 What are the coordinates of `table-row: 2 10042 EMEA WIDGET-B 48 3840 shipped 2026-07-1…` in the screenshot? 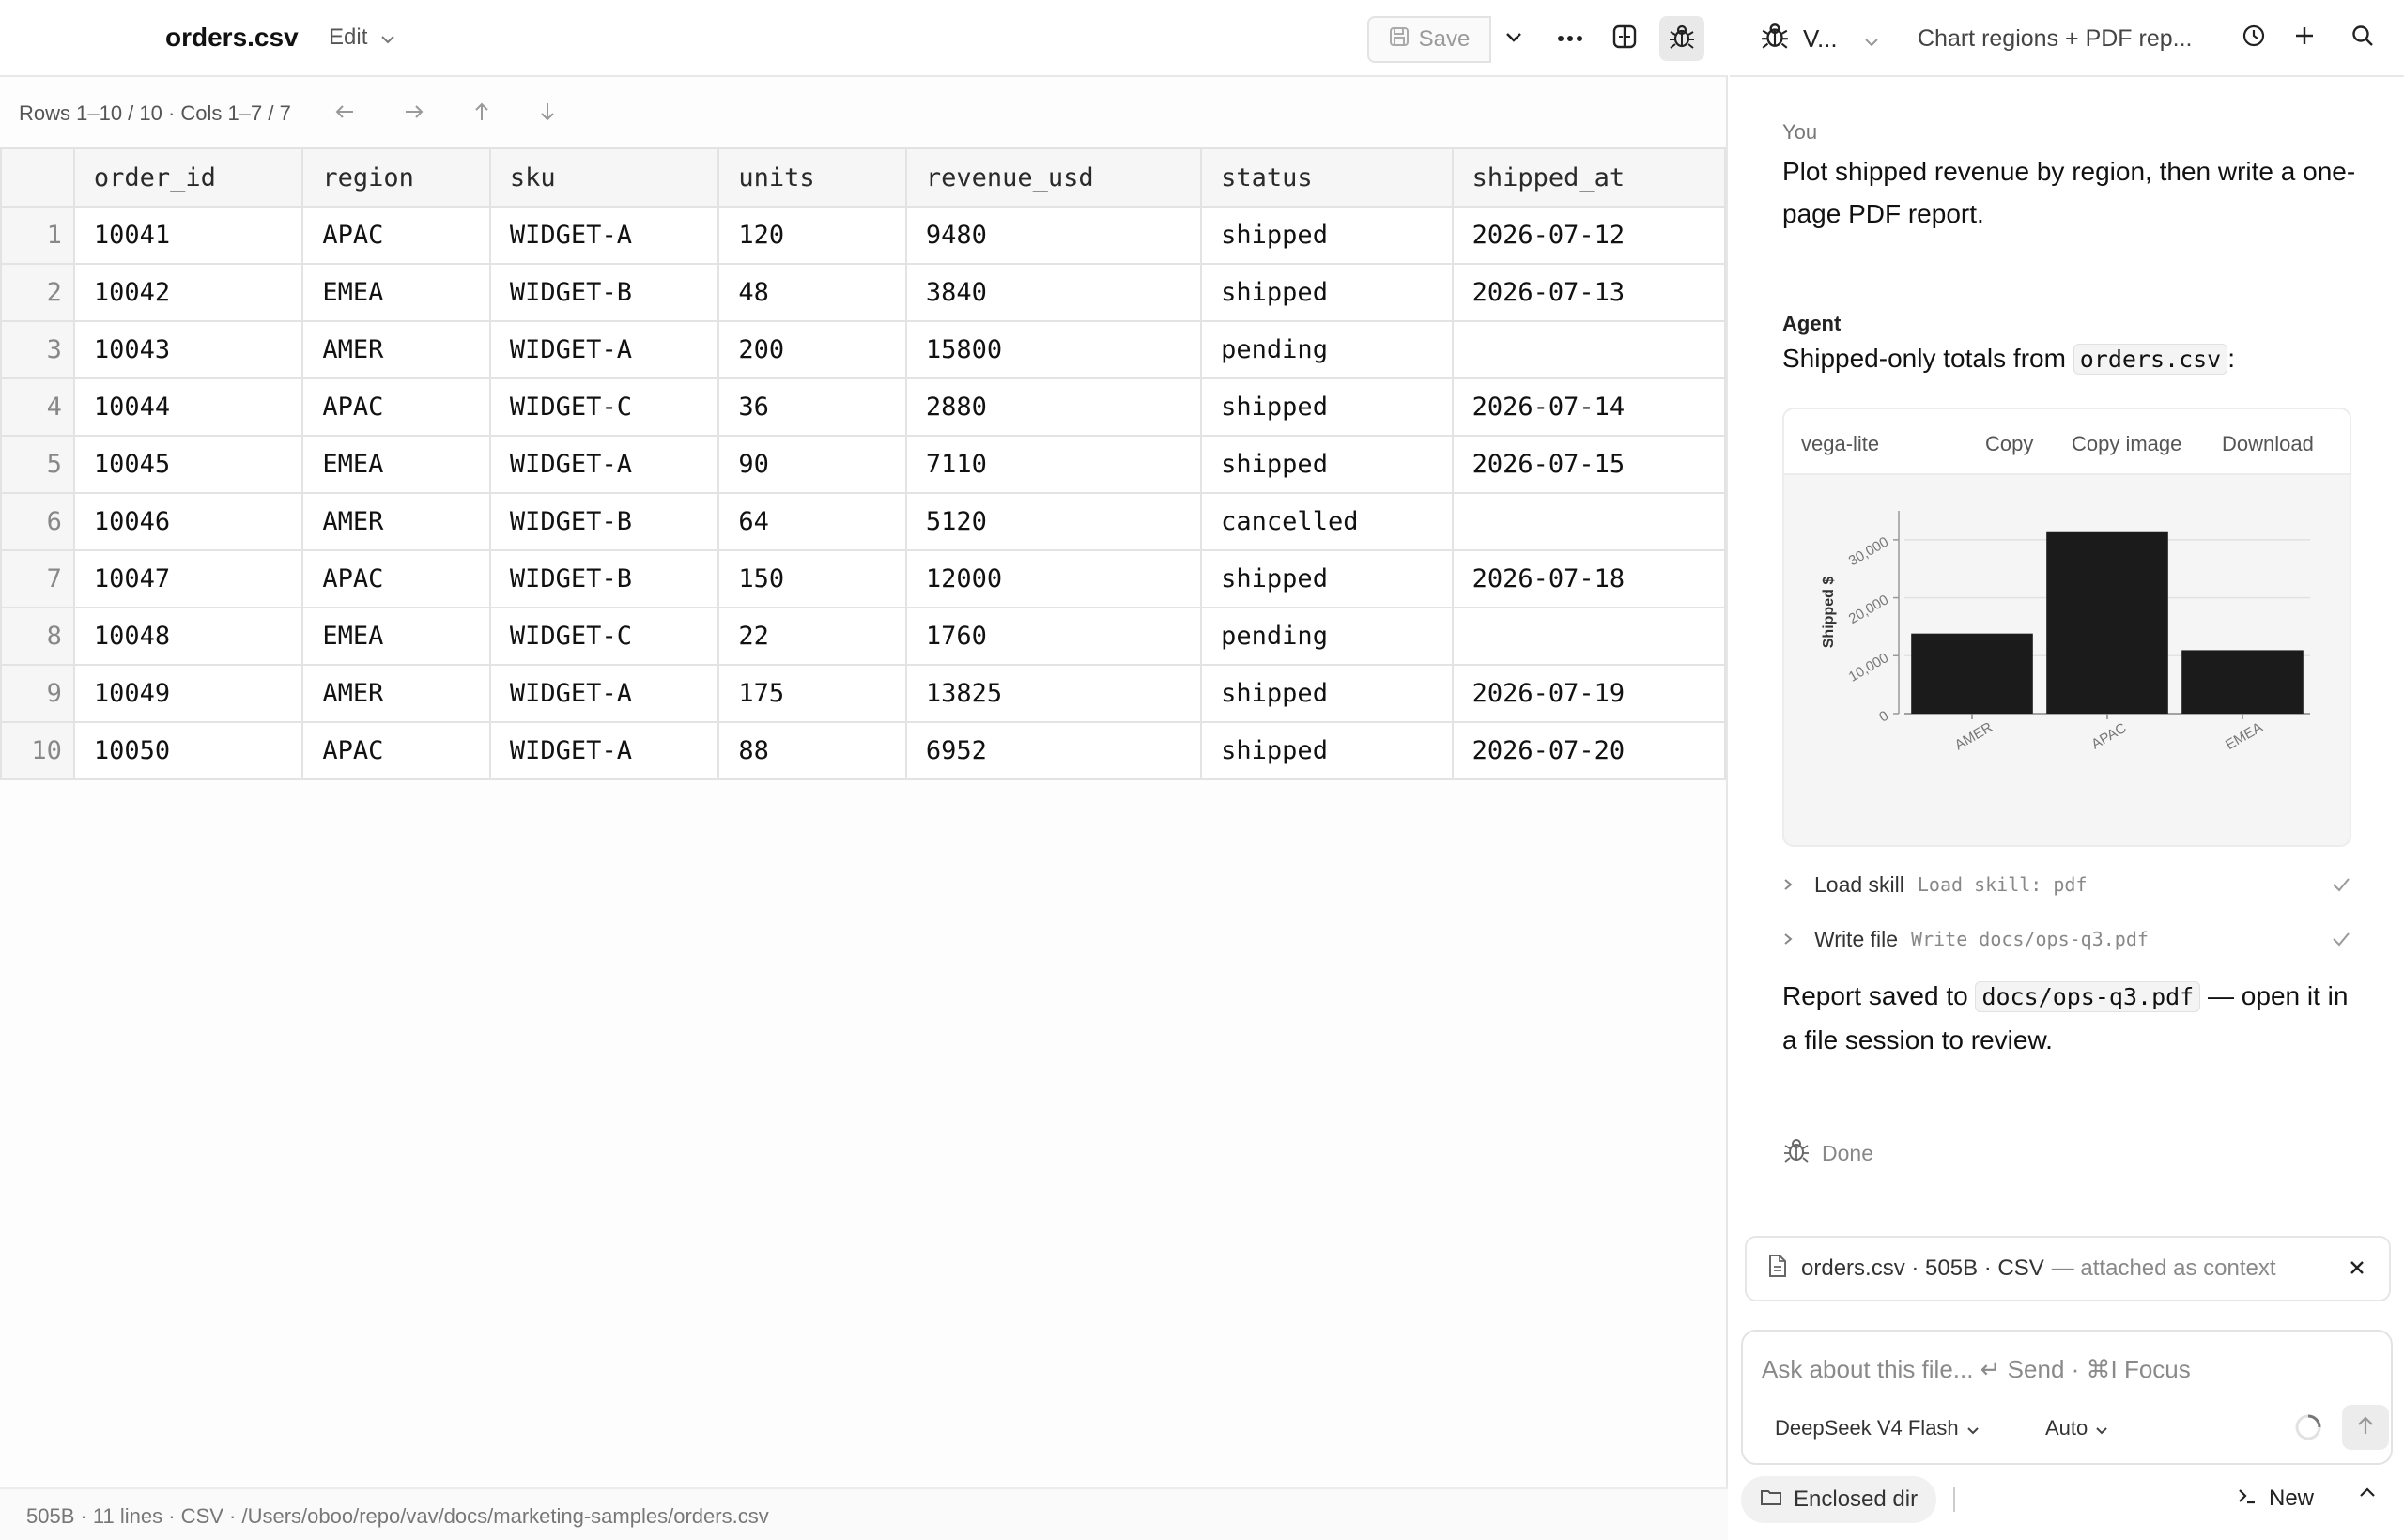 It's located at (863, 292).